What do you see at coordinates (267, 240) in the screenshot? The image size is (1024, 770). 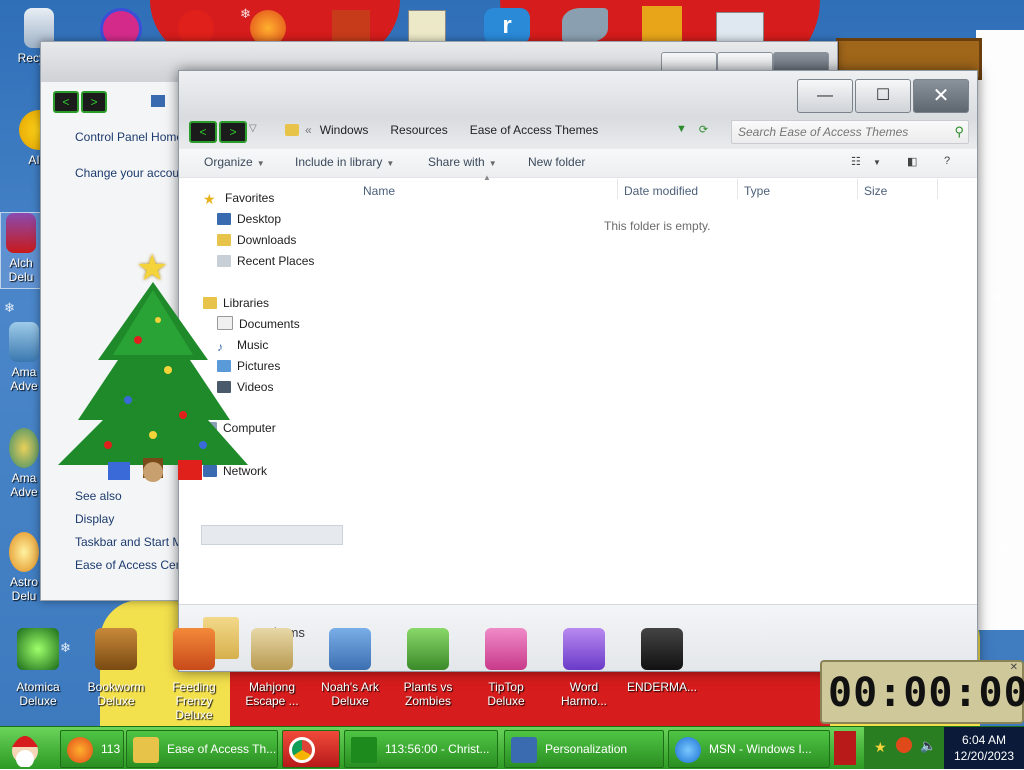 I see `nav-label: Downloads` at bounding box center [267, 240].